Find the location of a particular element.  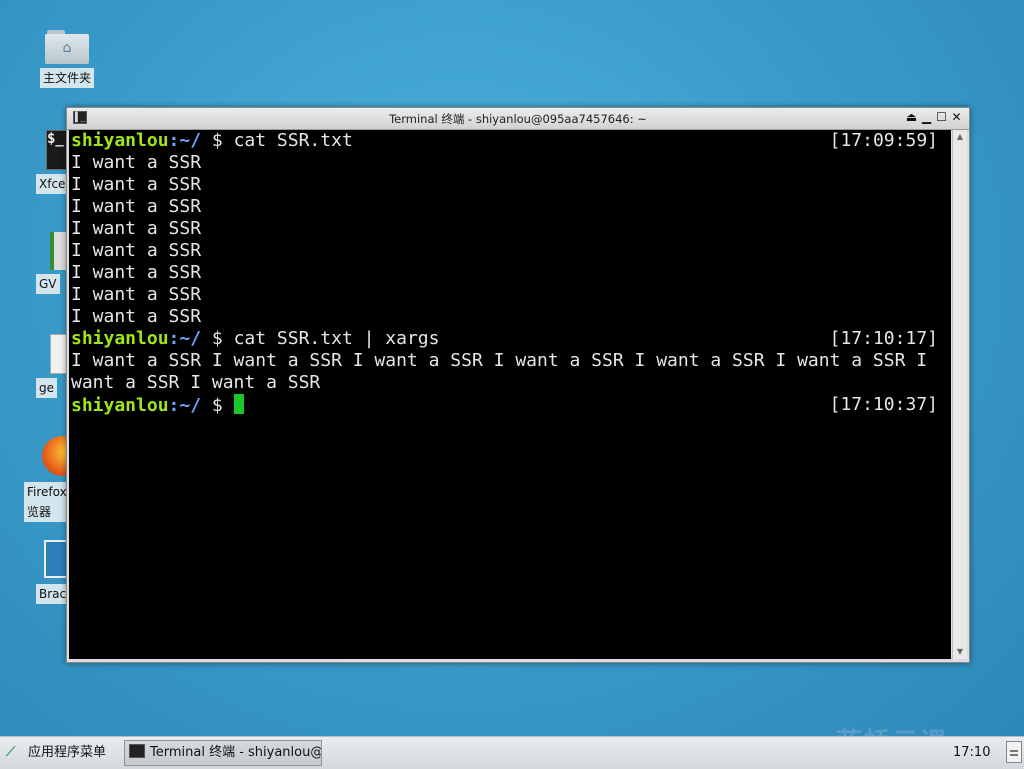

vertical-scrollbar: ▲ ▼ is located at coordinates (959, 394).